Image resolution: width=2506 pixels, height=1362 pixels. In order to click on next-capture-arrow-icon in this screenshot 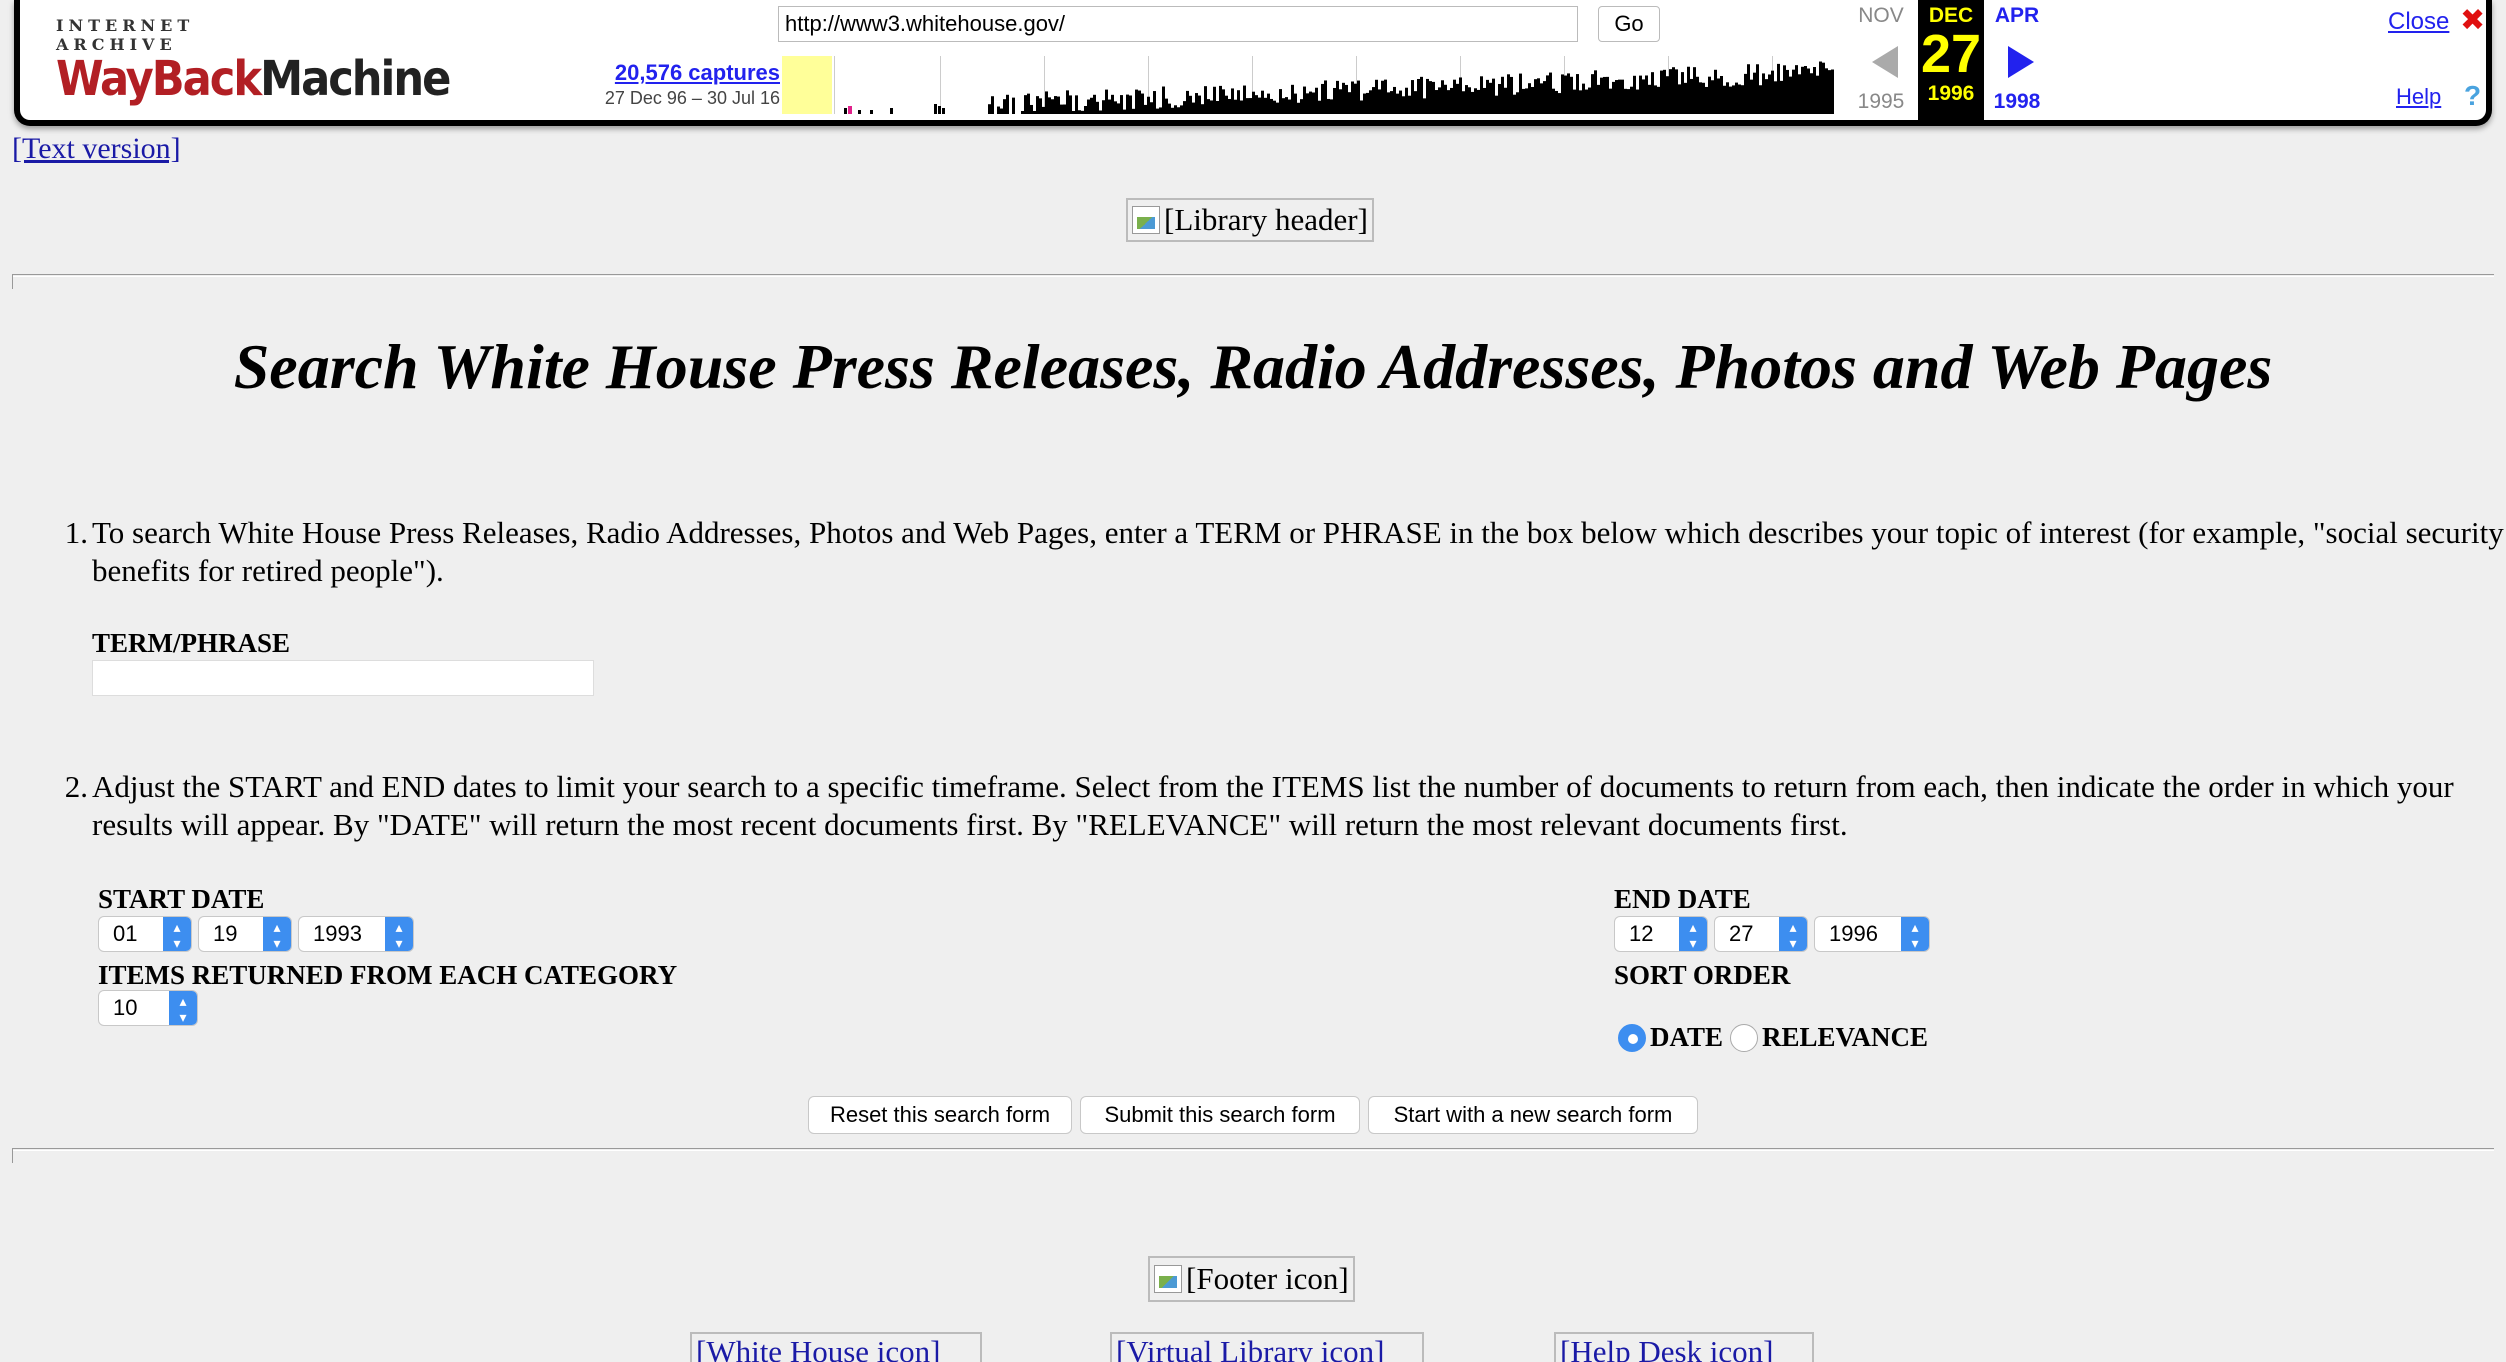, I will do `click(2021, 62)`.